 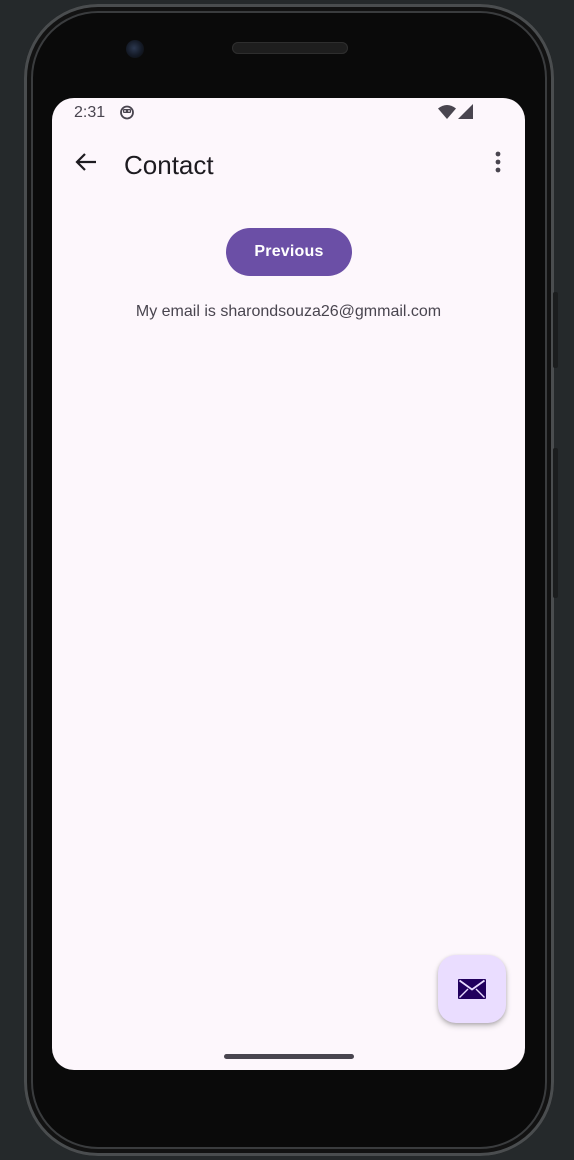 What do you see at coordinates (290, 48) in the screenshot?
I see `earpiece-speaker` at bounding box center [290, 48].